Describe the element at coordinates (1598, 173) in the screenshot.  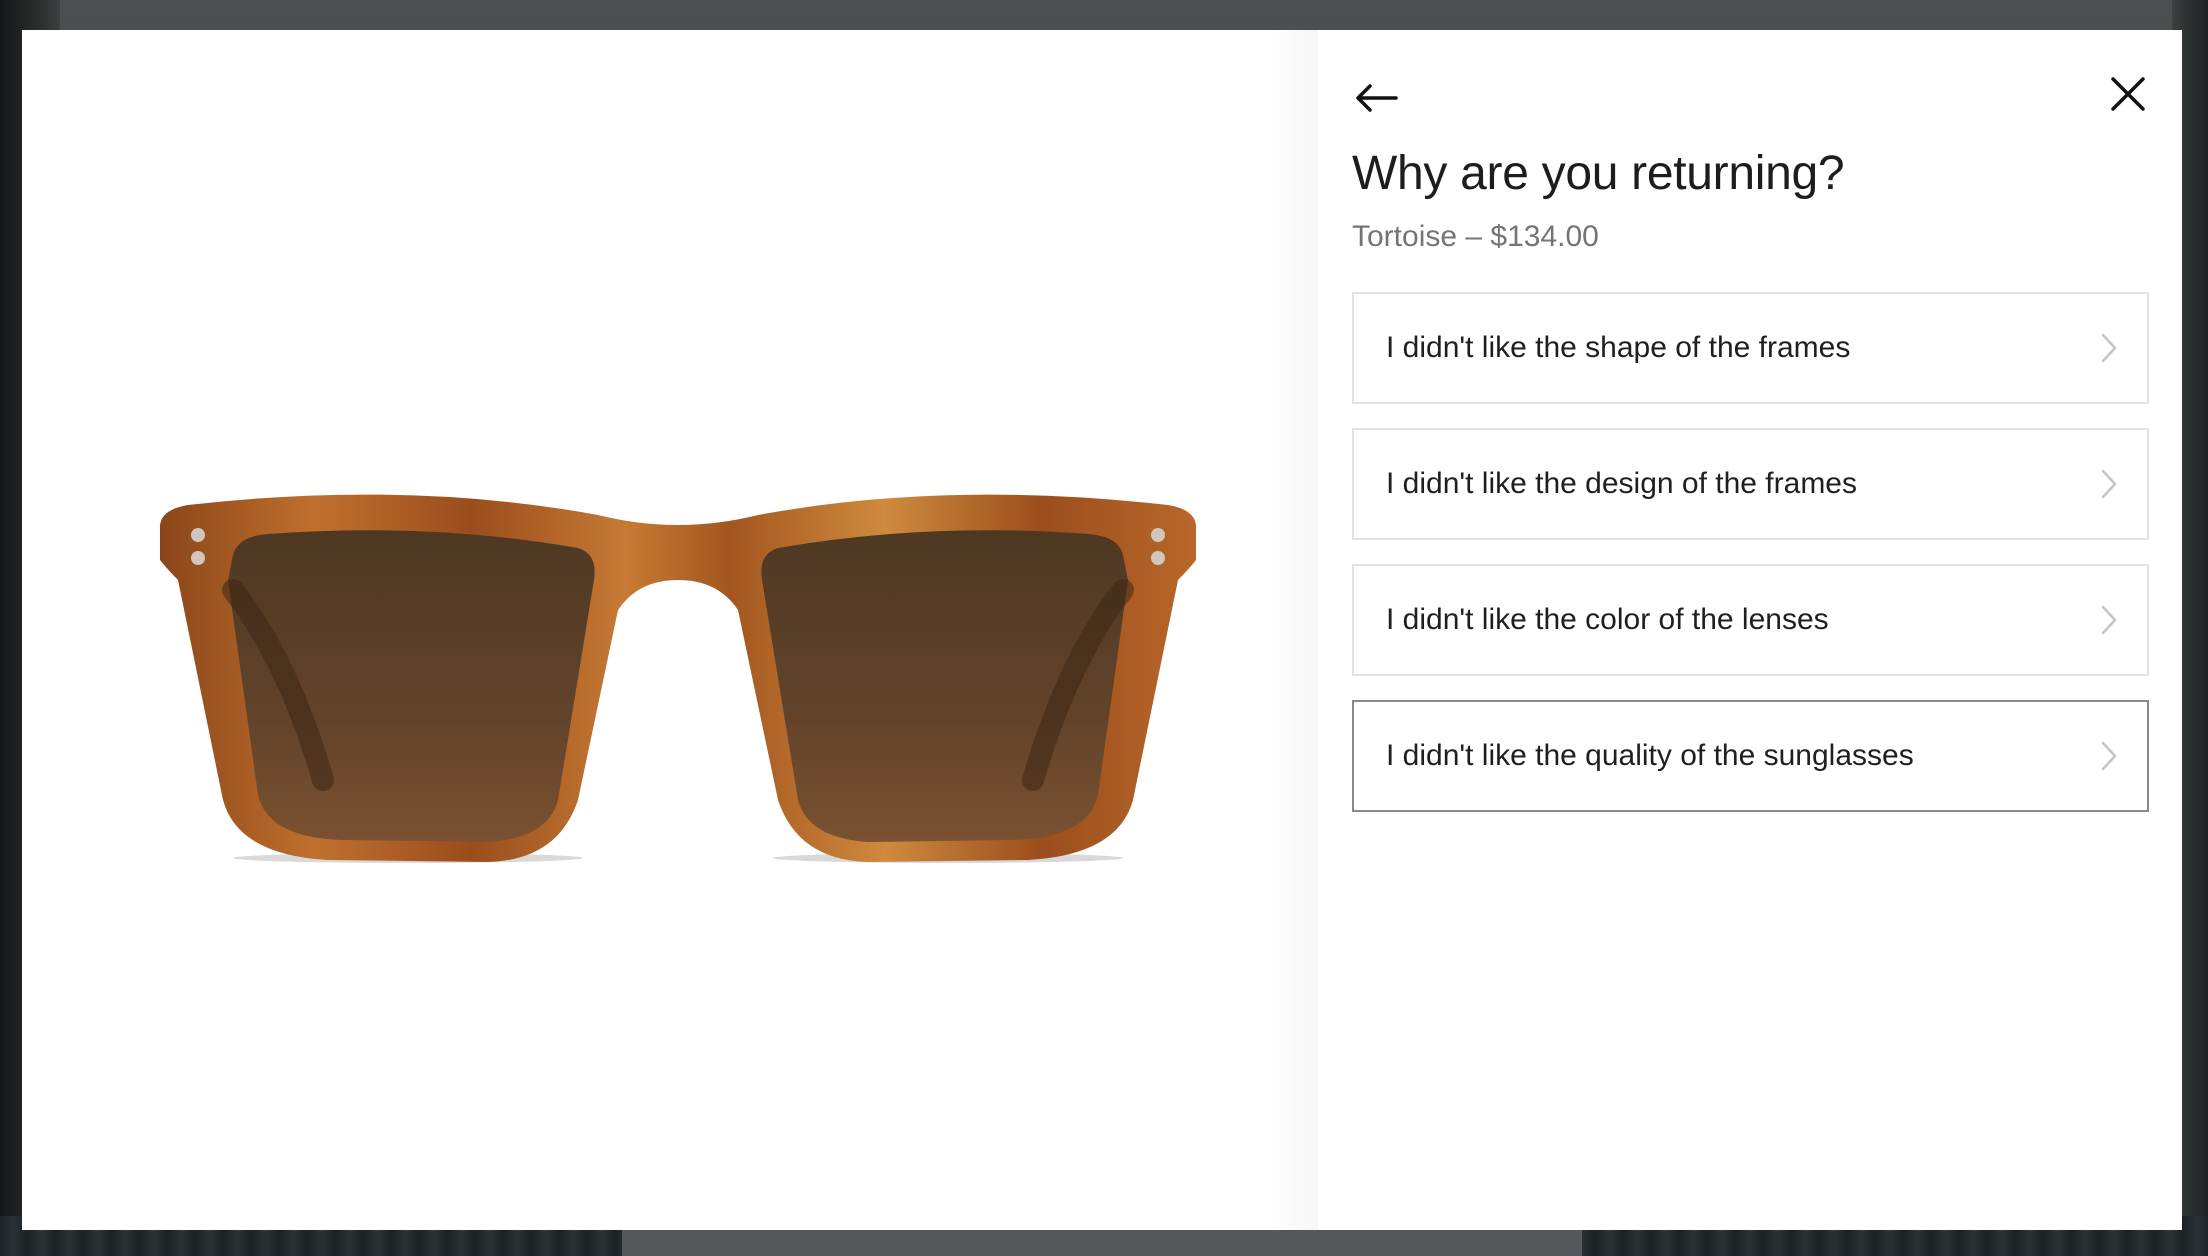
I see `page-title: Why are you returning?` at that location.